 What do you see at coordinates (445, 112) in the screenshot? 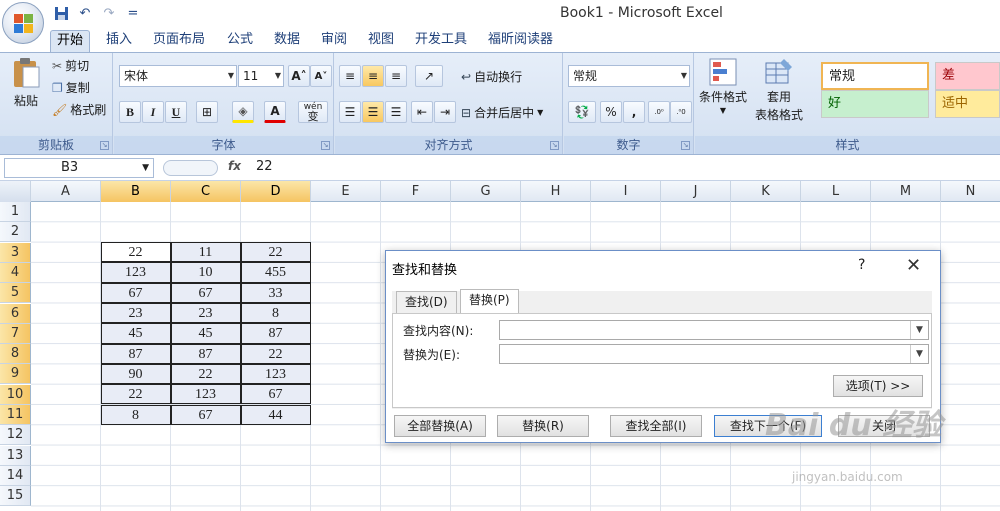
I see `increase-indent-button: ⇥` at bounding box center [445, 112].